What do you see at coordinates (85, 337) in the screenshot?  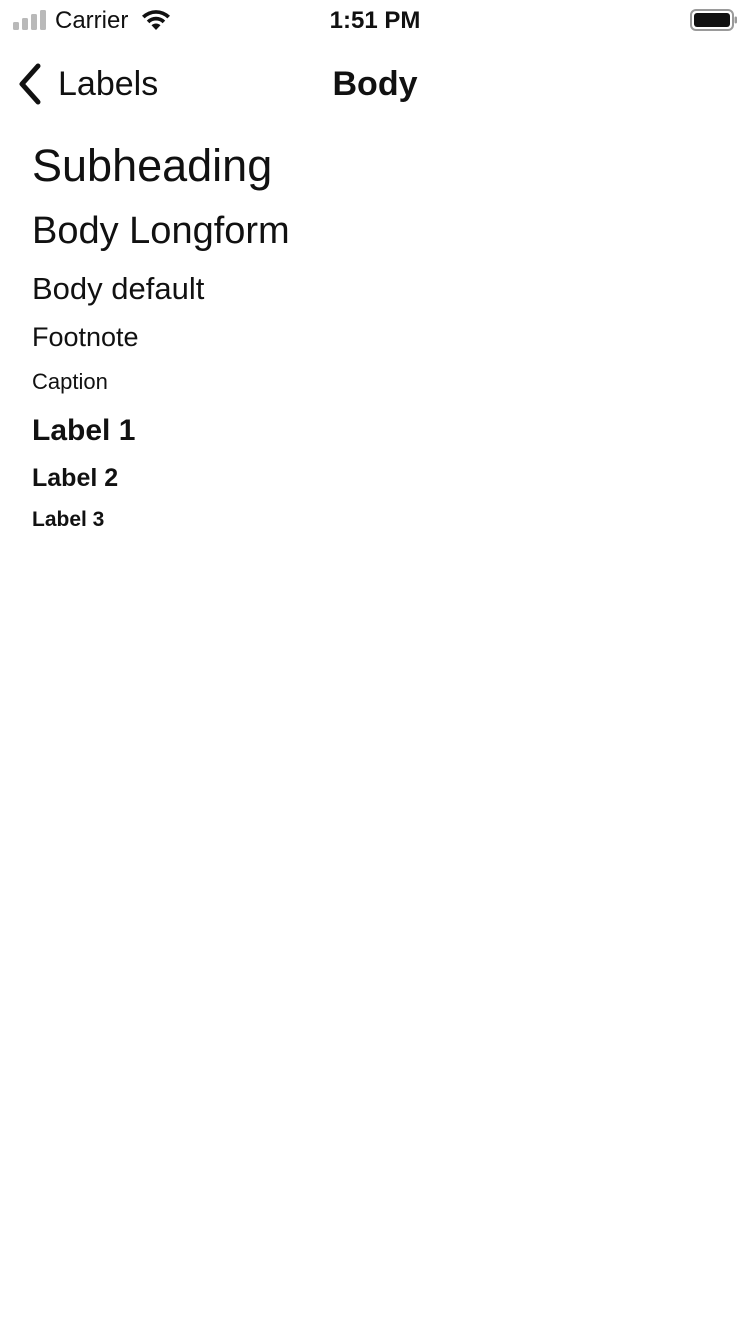 I see `footnote-sample: Footnote` at bounding box center [85, 337].